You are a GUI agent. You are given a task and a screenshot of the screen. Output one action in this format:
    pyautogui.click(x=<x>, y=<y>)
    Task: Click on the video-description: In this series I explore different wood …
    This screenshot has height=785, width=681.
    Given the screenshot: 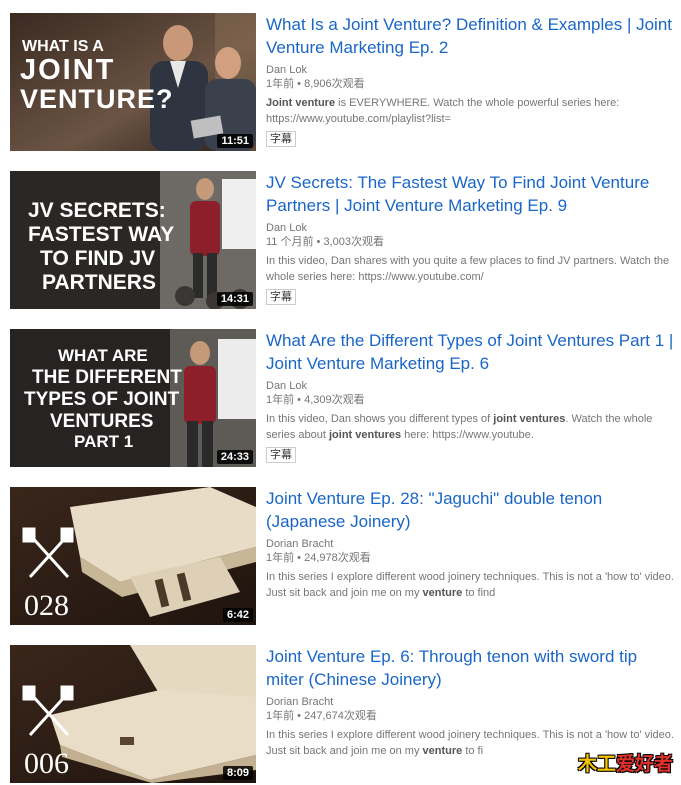 What is the action you would take?
    pyautogui.click(x=471, y=585)
    